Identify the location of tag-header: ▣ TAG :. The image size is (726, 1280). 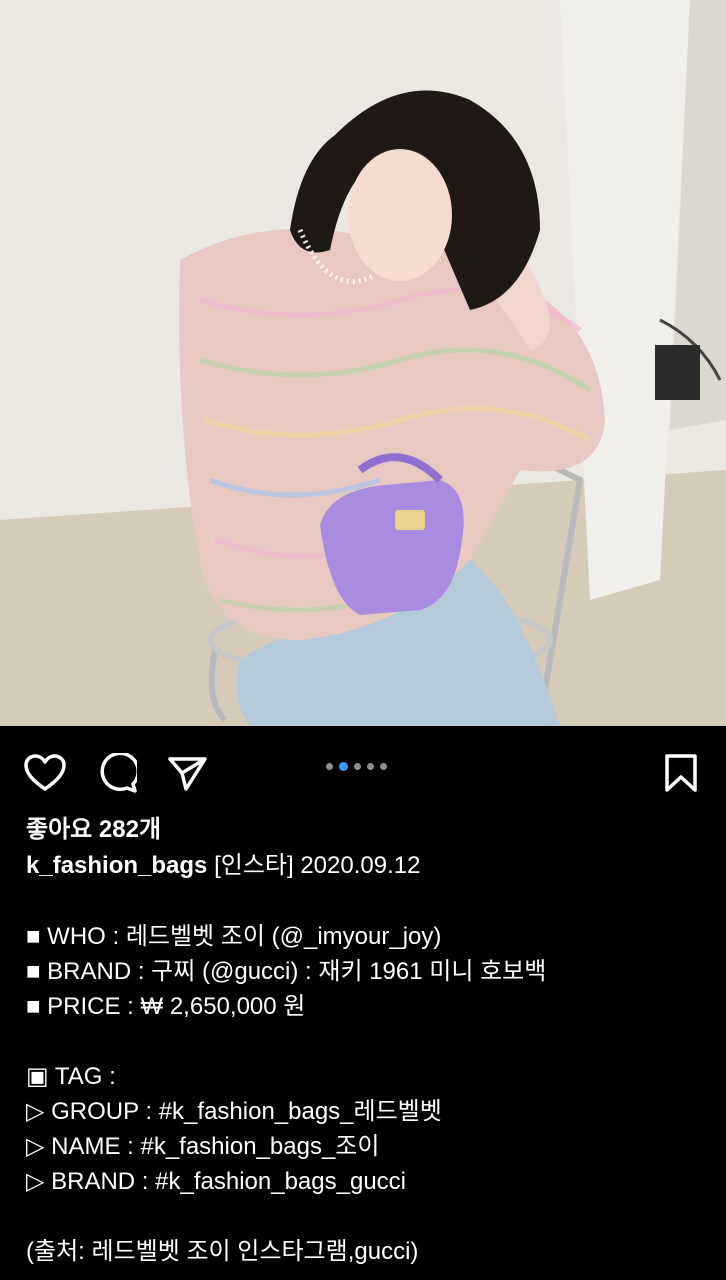
(71, 1076).